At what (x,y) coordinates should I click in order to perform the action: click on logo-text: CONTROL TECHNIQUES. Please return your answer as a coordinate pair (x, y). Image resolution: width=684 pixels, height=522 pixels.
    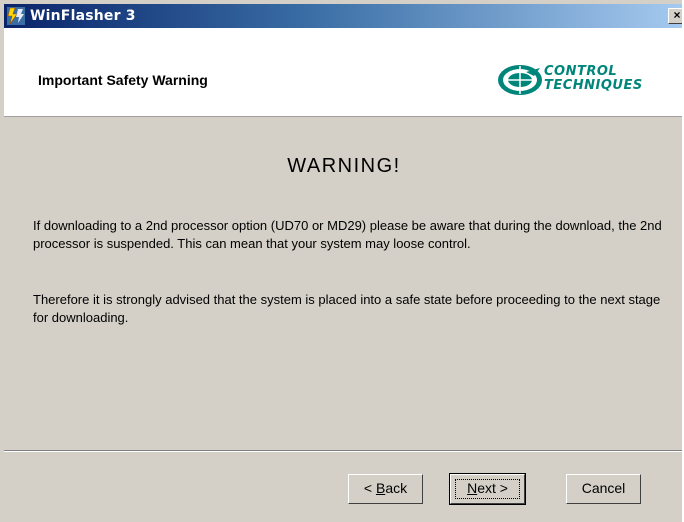
    Looking at the image, I should click on (593, 79).